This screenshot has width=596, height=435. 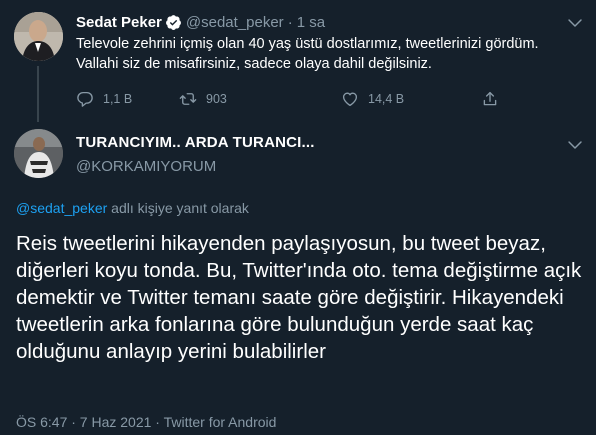 I want to click on replying-to-line: @sedat_peker adlı kişiye yanıt olarak, so click(x=132, y=208).